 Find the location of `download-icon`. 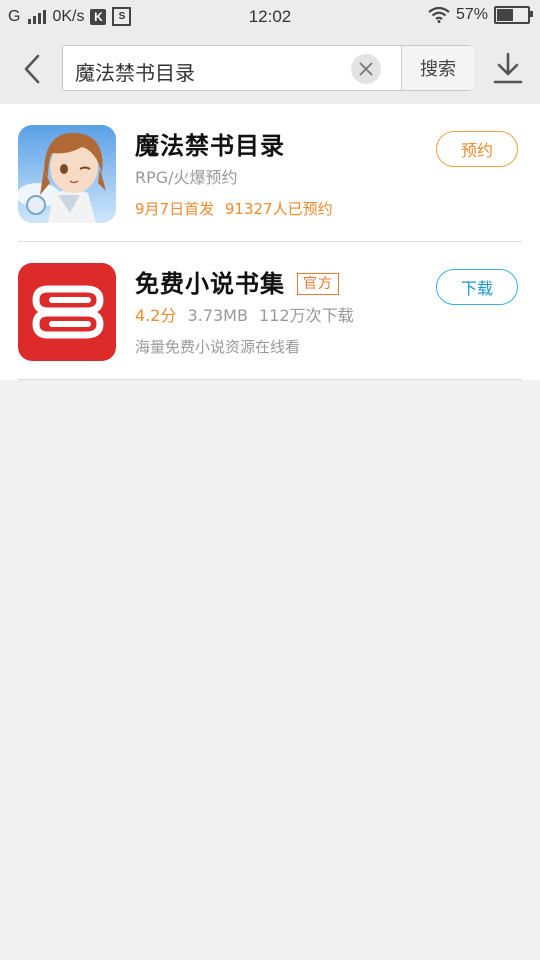

download-icon is located at coordinates (508, 68).